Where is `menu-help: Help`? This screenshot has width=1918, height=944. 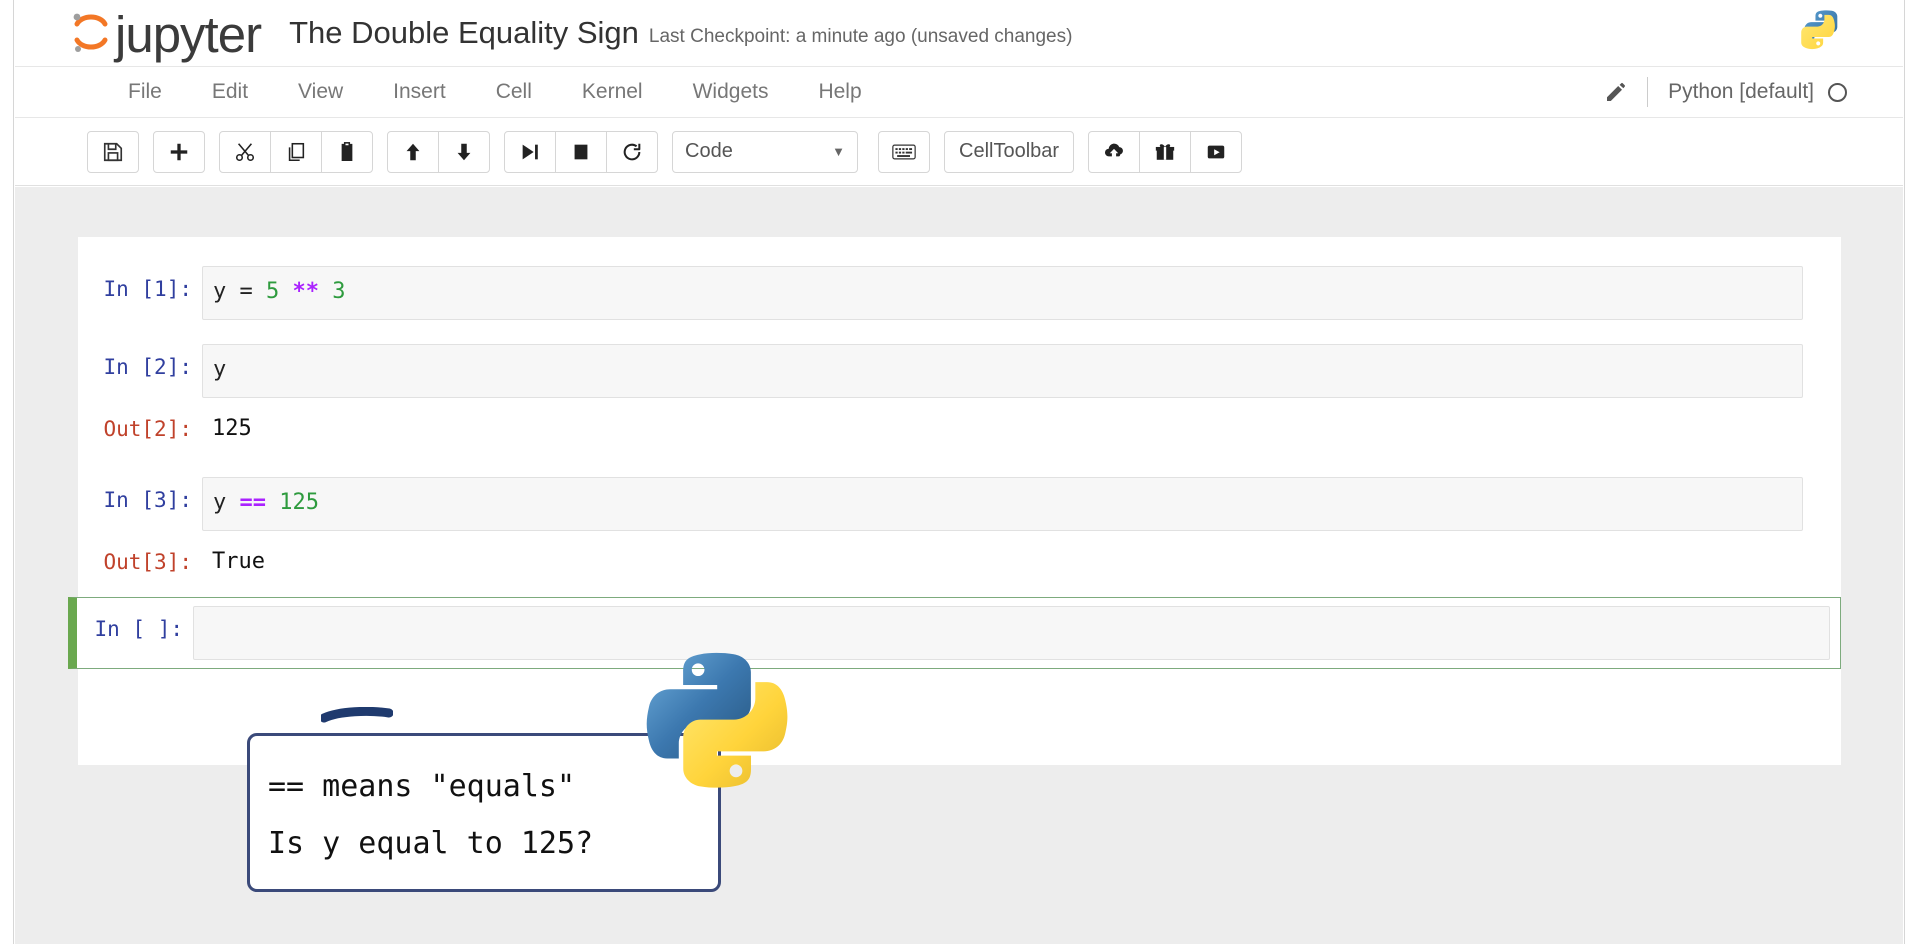 menu-help: Help is located at coordinates (839, 92).